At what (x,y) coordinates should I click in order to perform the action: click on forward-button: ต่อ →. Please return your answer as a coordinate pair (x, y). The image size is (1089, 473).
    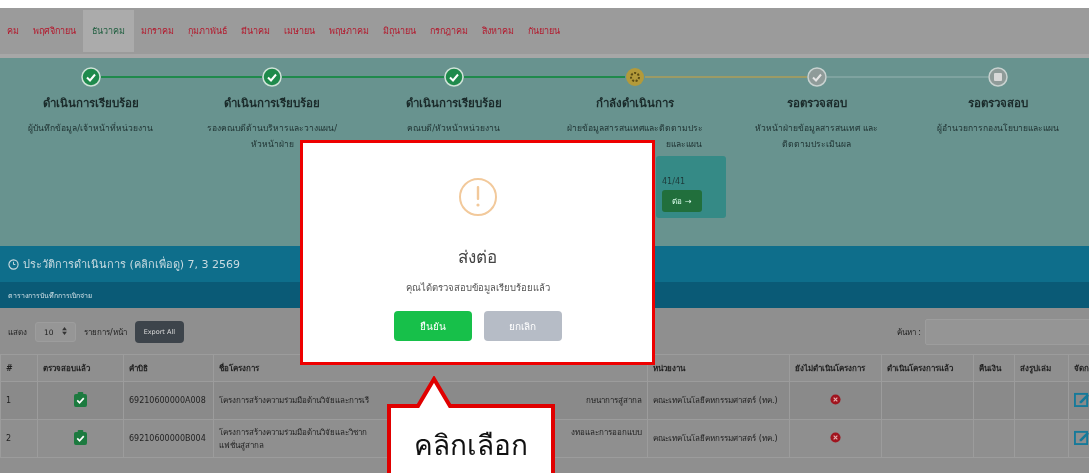
    Looking at the image, I should click on (682, 201).